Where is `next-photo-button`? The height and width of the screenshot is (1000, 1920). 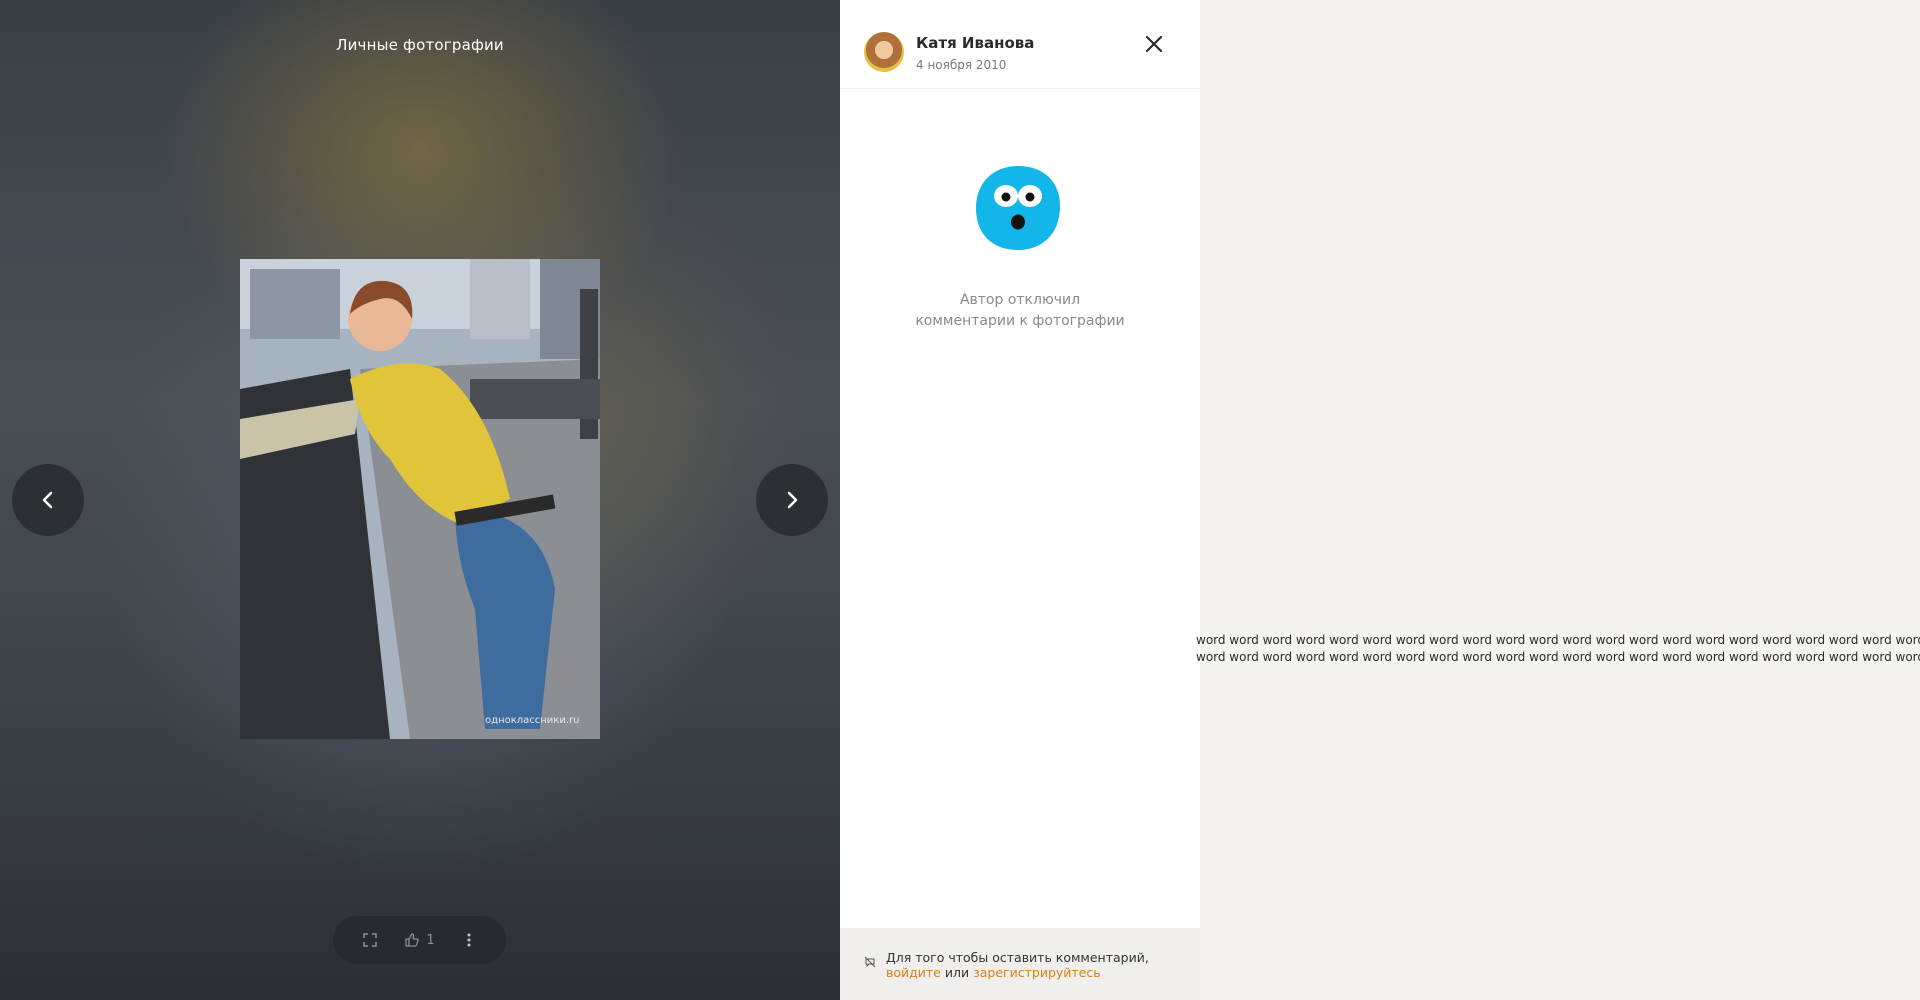 next-photo-button is located at coordinates (792, 500).